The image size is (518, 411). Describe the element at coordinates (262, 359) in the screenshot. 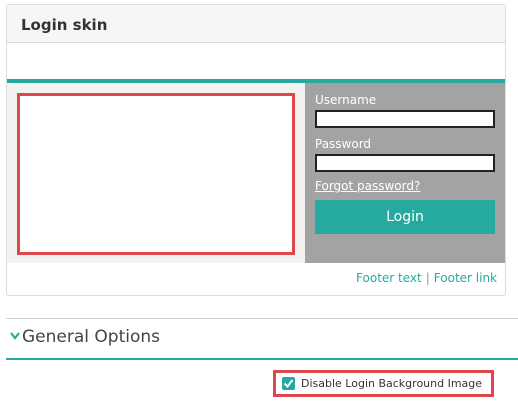

I see `section-divider` at that location.